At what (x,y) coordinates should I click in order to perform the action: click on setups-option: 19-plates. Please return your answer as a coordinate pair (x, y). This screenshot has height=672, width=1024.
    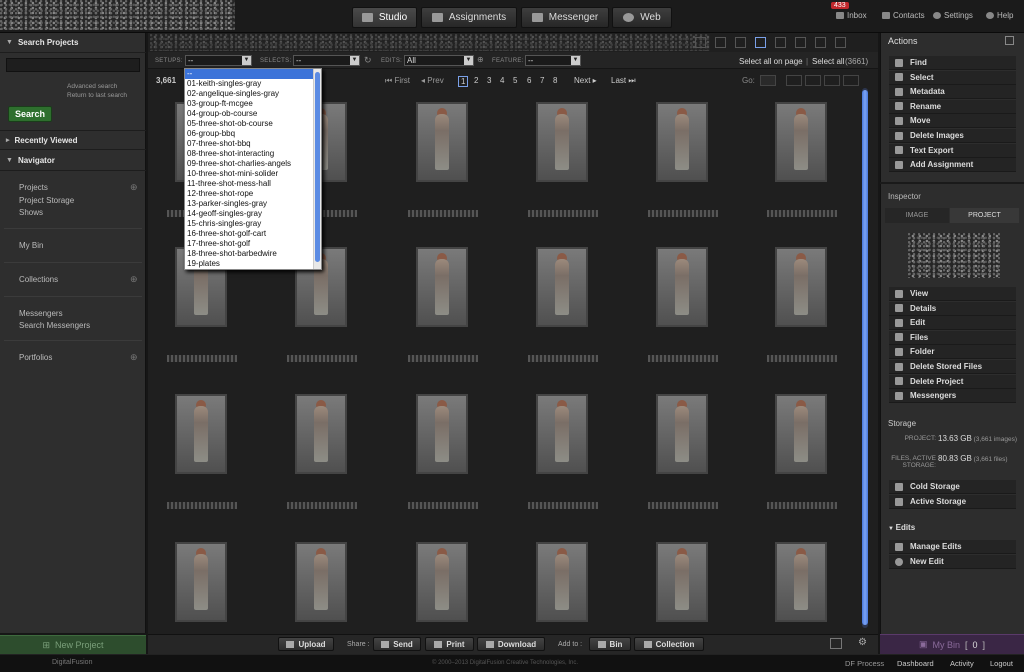
    Looking at the image, I should click on (253, 264).